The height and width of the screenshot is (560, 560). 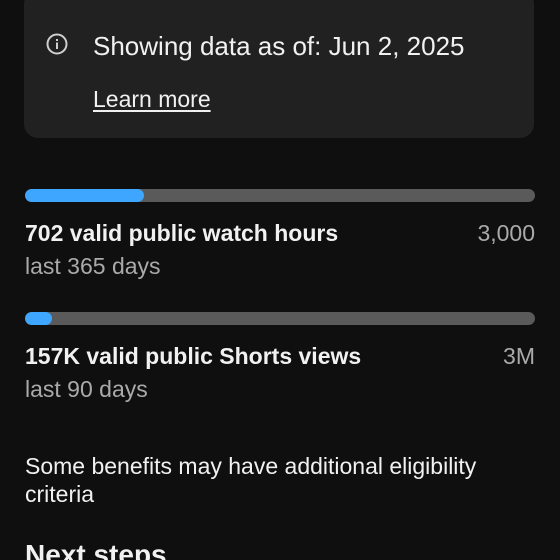 I want to click on shorts-views-period: last 90 days, so click(x=86, y=389).